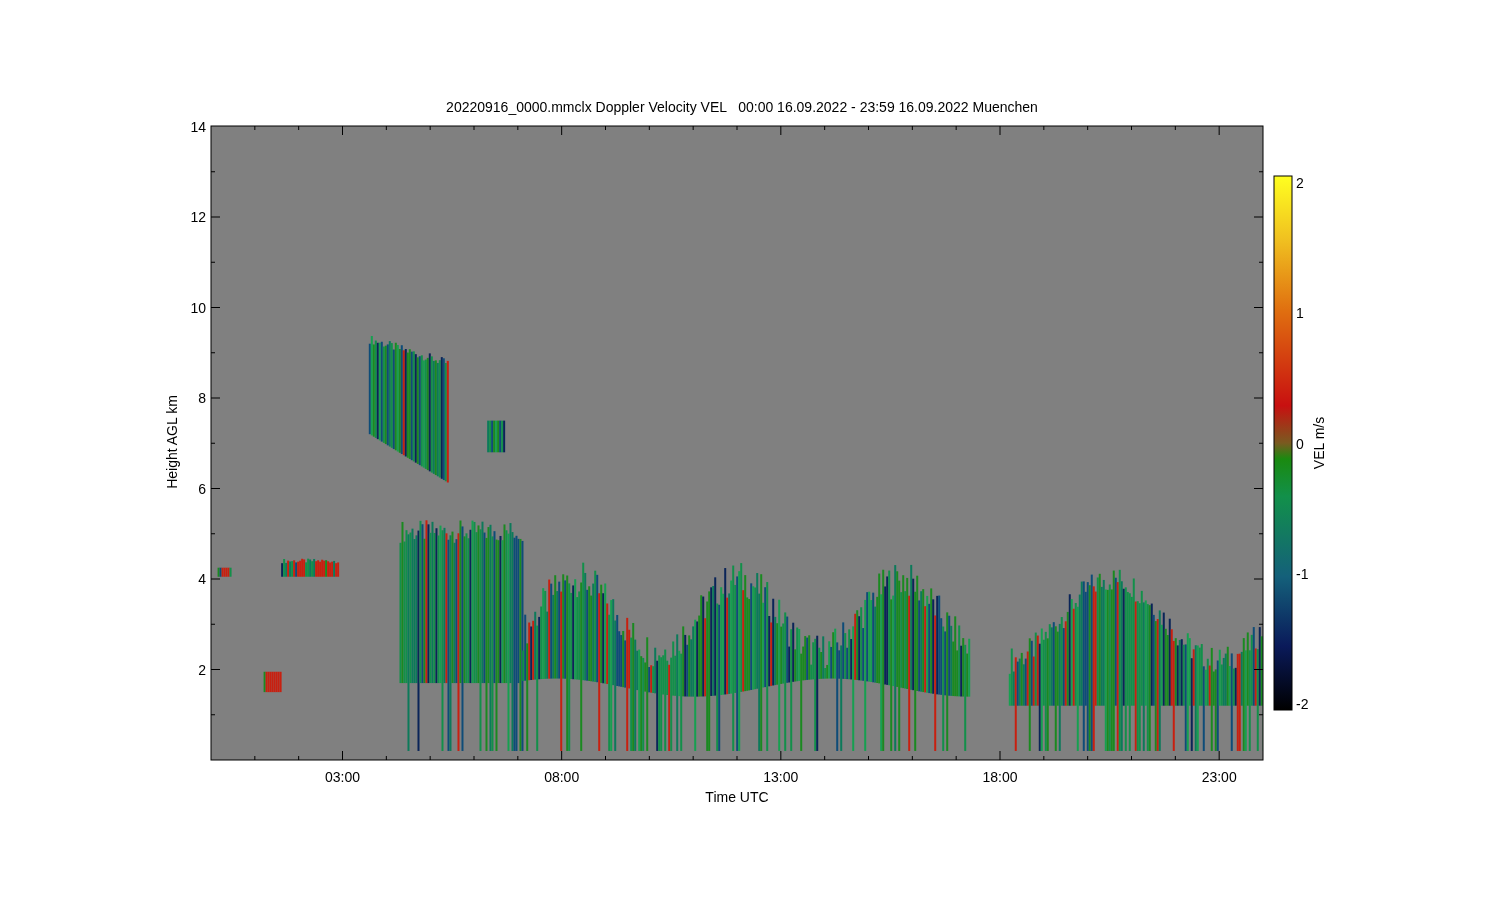 The width and height of the screenshot is (1500, 900). I want to click on y-tick-label: 6, so click(202, 488).